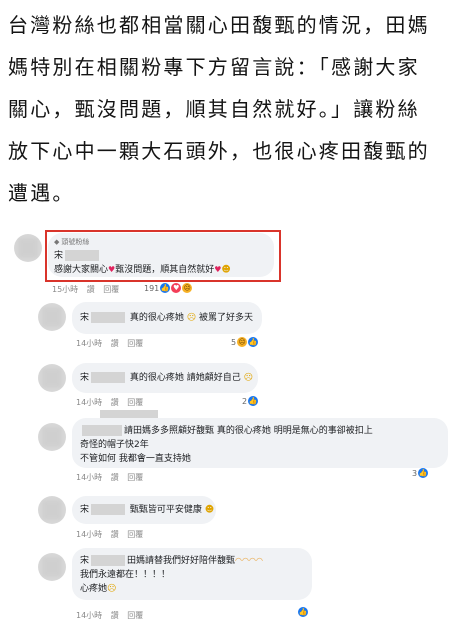 This screenshot has height=637, width=464. What do you see at coordinates (152, 288) in the screenshot?
I see `reaction-count: 191` at bounding box center [152, 288].